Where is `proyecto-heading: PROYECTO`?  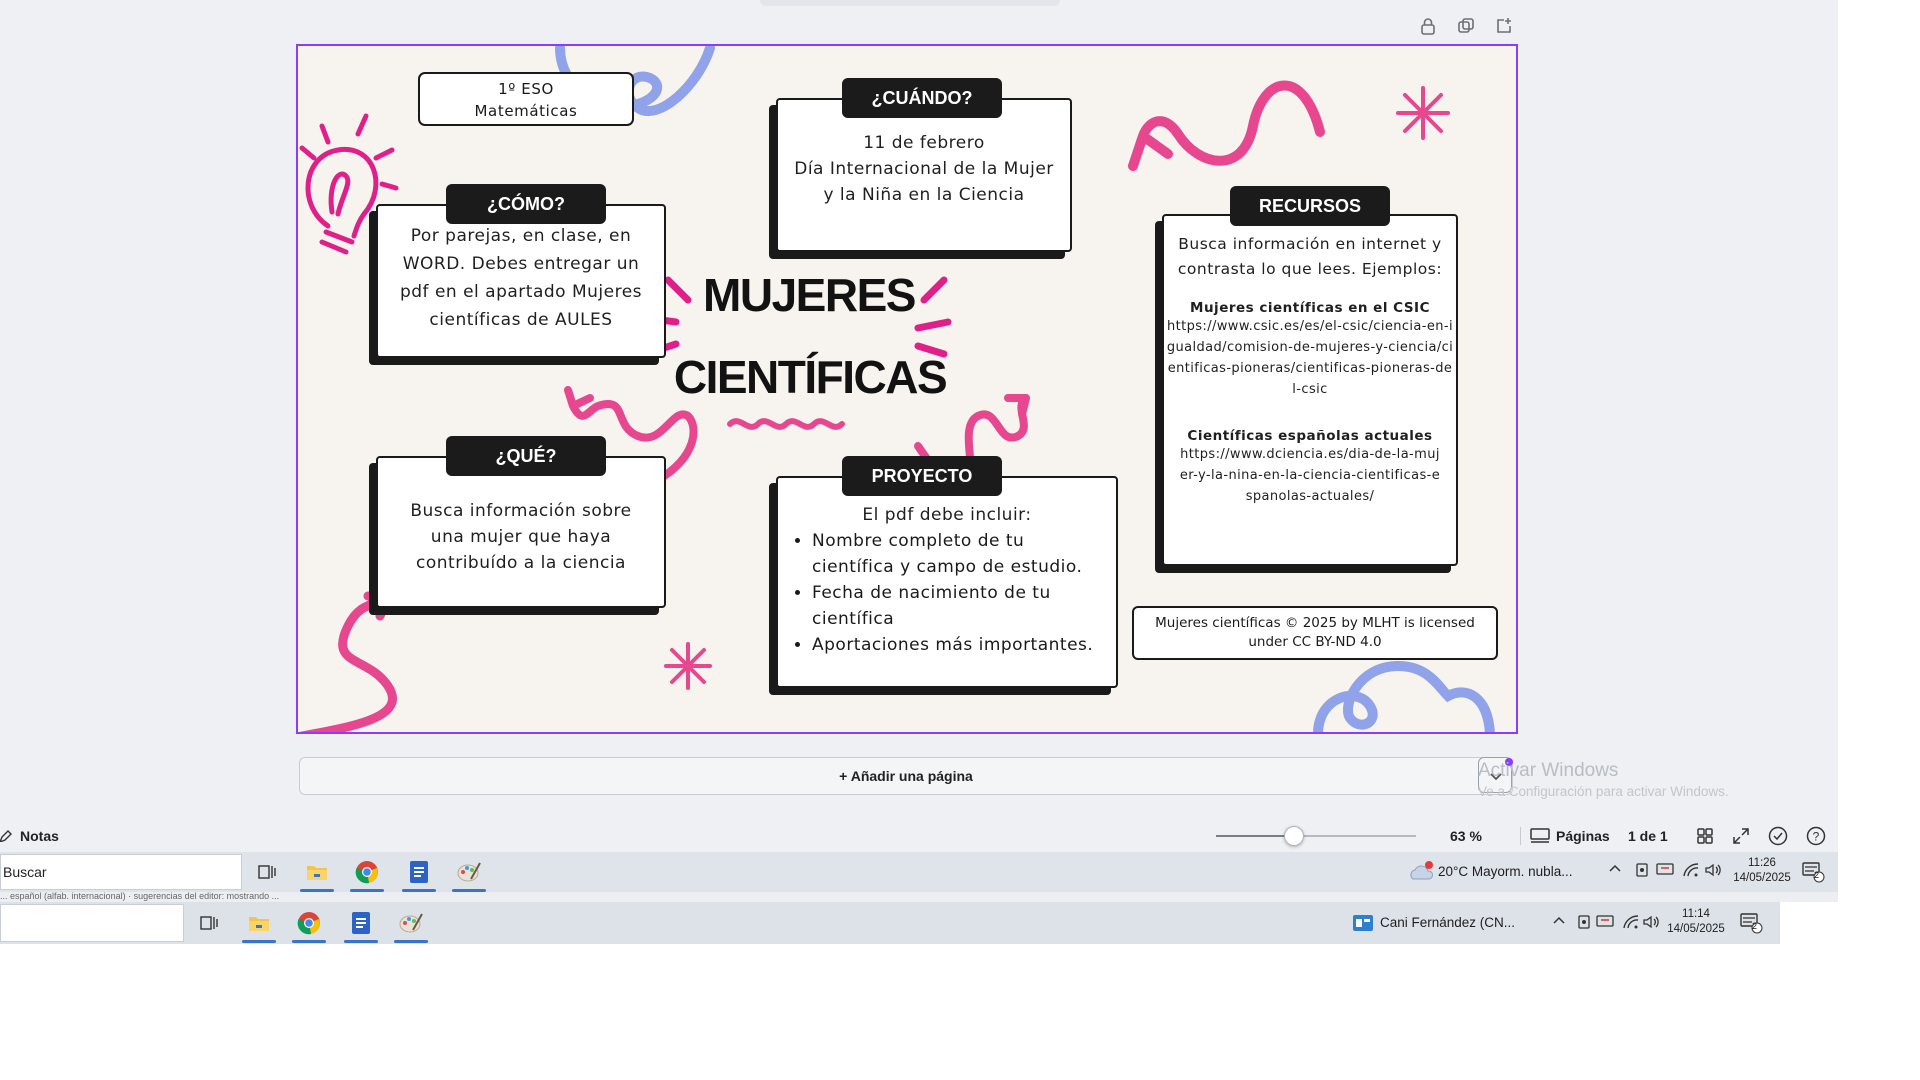 proyecto-heading: PROYECTO is located at coordinates (922, 476).